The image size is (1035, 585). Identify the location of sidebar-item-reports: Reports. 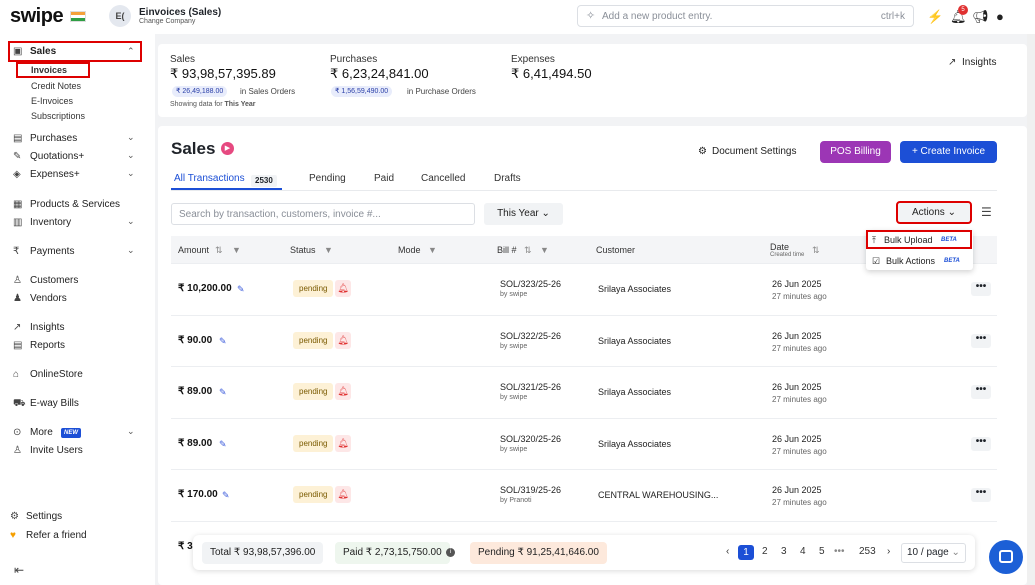
(47, 345).